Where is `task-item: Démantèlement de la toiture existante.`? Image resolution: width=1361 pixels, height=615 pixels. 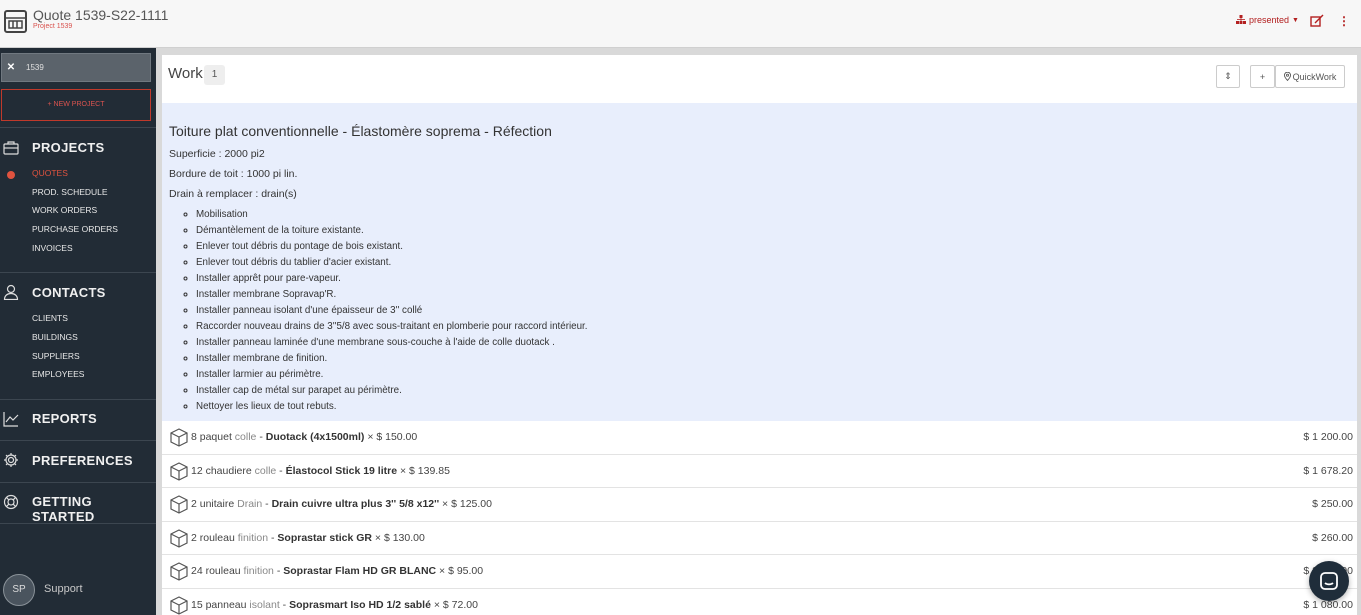
task-item: Démantèlement de la toiture existante. is located at coordinates (391, 232).